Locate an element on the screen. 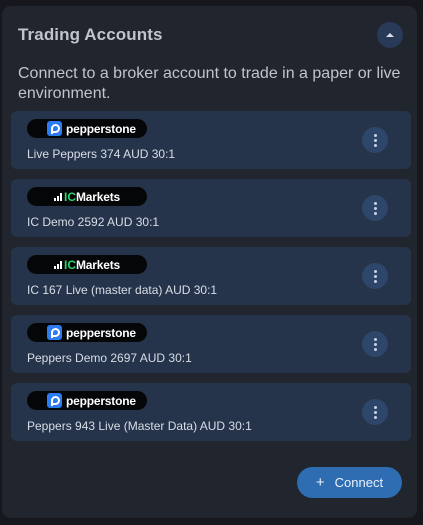 The image size is (423, 525). account-name: Peppers 943 Live (Master Data) AUD 30:1 is located at coordinates (139, 426).